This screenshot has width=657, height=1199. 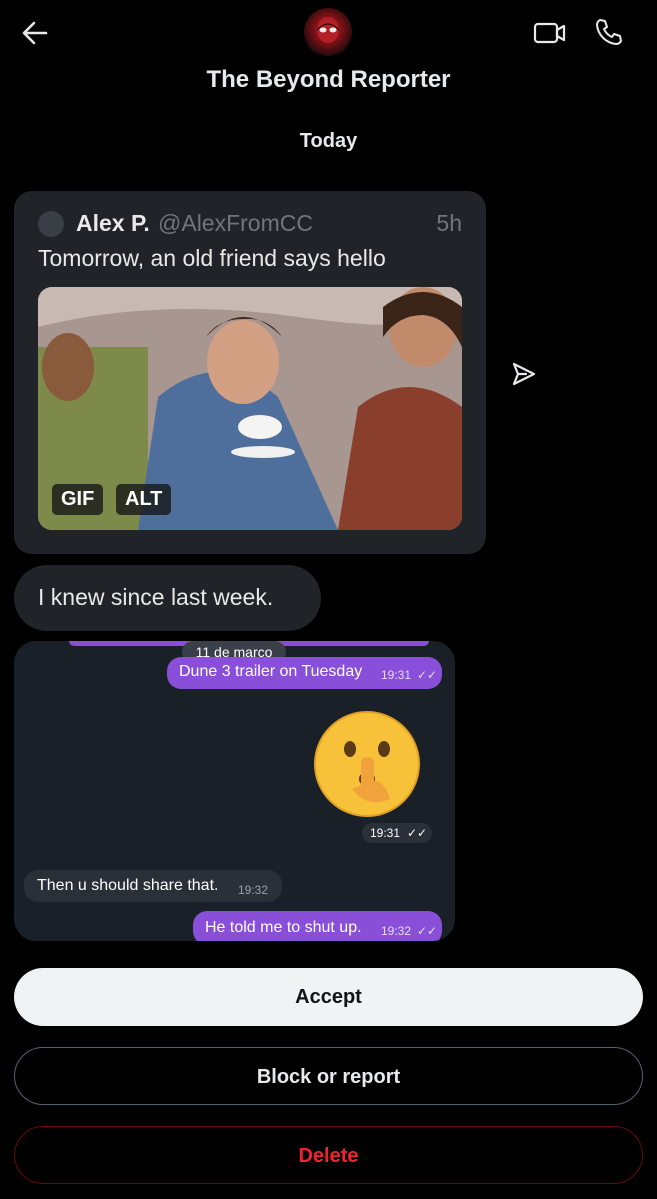 I want to click on gif-badge: GIF, so click(x=78, y=499).